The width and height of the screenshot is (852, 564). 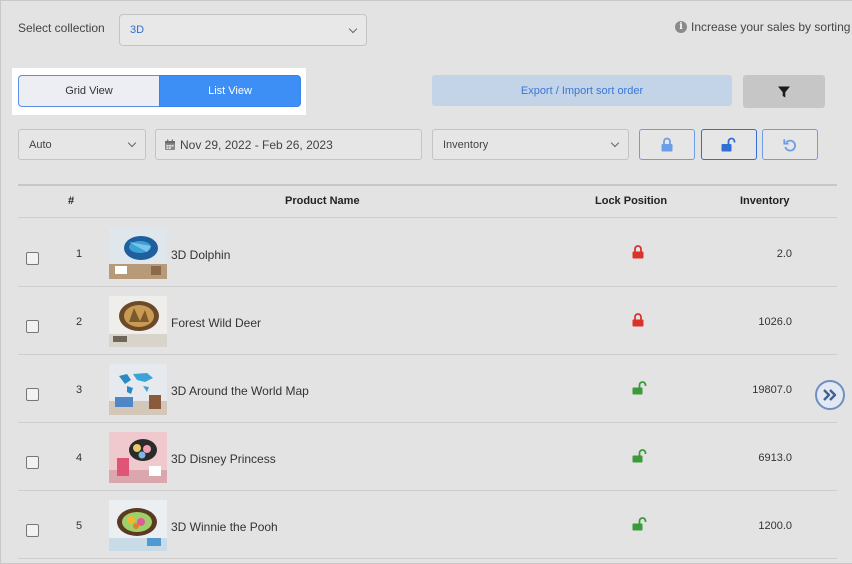 I want to click on collection-value: 3D, so click(x=137, y=30).